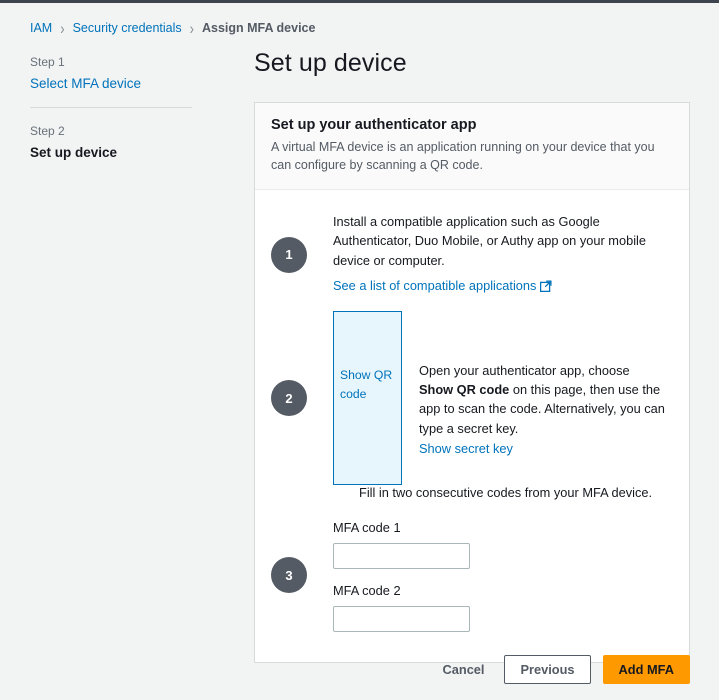 The image size is (719, 700). I want to click on previous-button: Previous, so click(547, 669).